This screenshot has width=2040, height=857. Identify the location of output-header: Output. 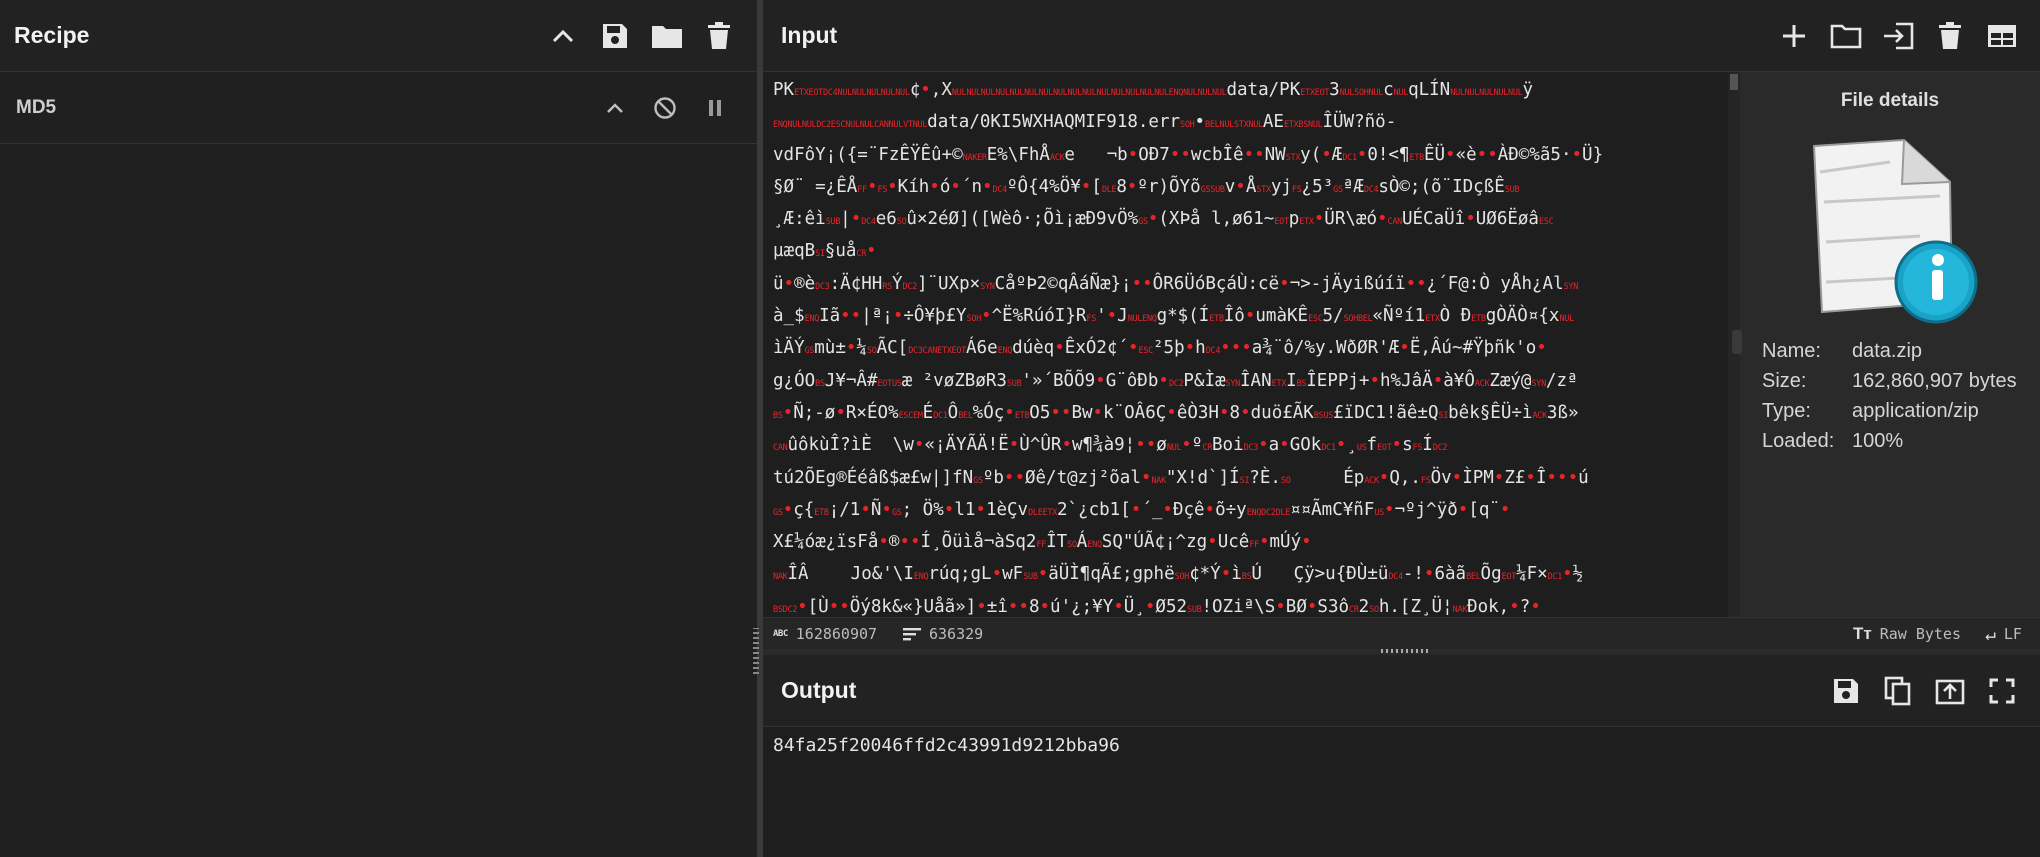
(1401, 691).